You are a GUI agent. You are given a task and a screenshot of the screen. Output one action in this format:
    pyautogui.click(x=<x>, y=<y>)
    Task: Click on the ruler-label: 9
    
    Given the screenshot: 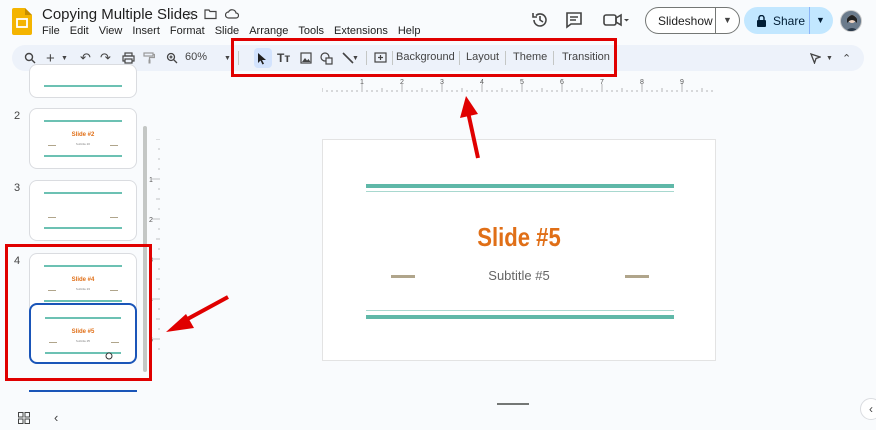 What is the action you would take?
    pyautogui.click(x=682, y=82)
    